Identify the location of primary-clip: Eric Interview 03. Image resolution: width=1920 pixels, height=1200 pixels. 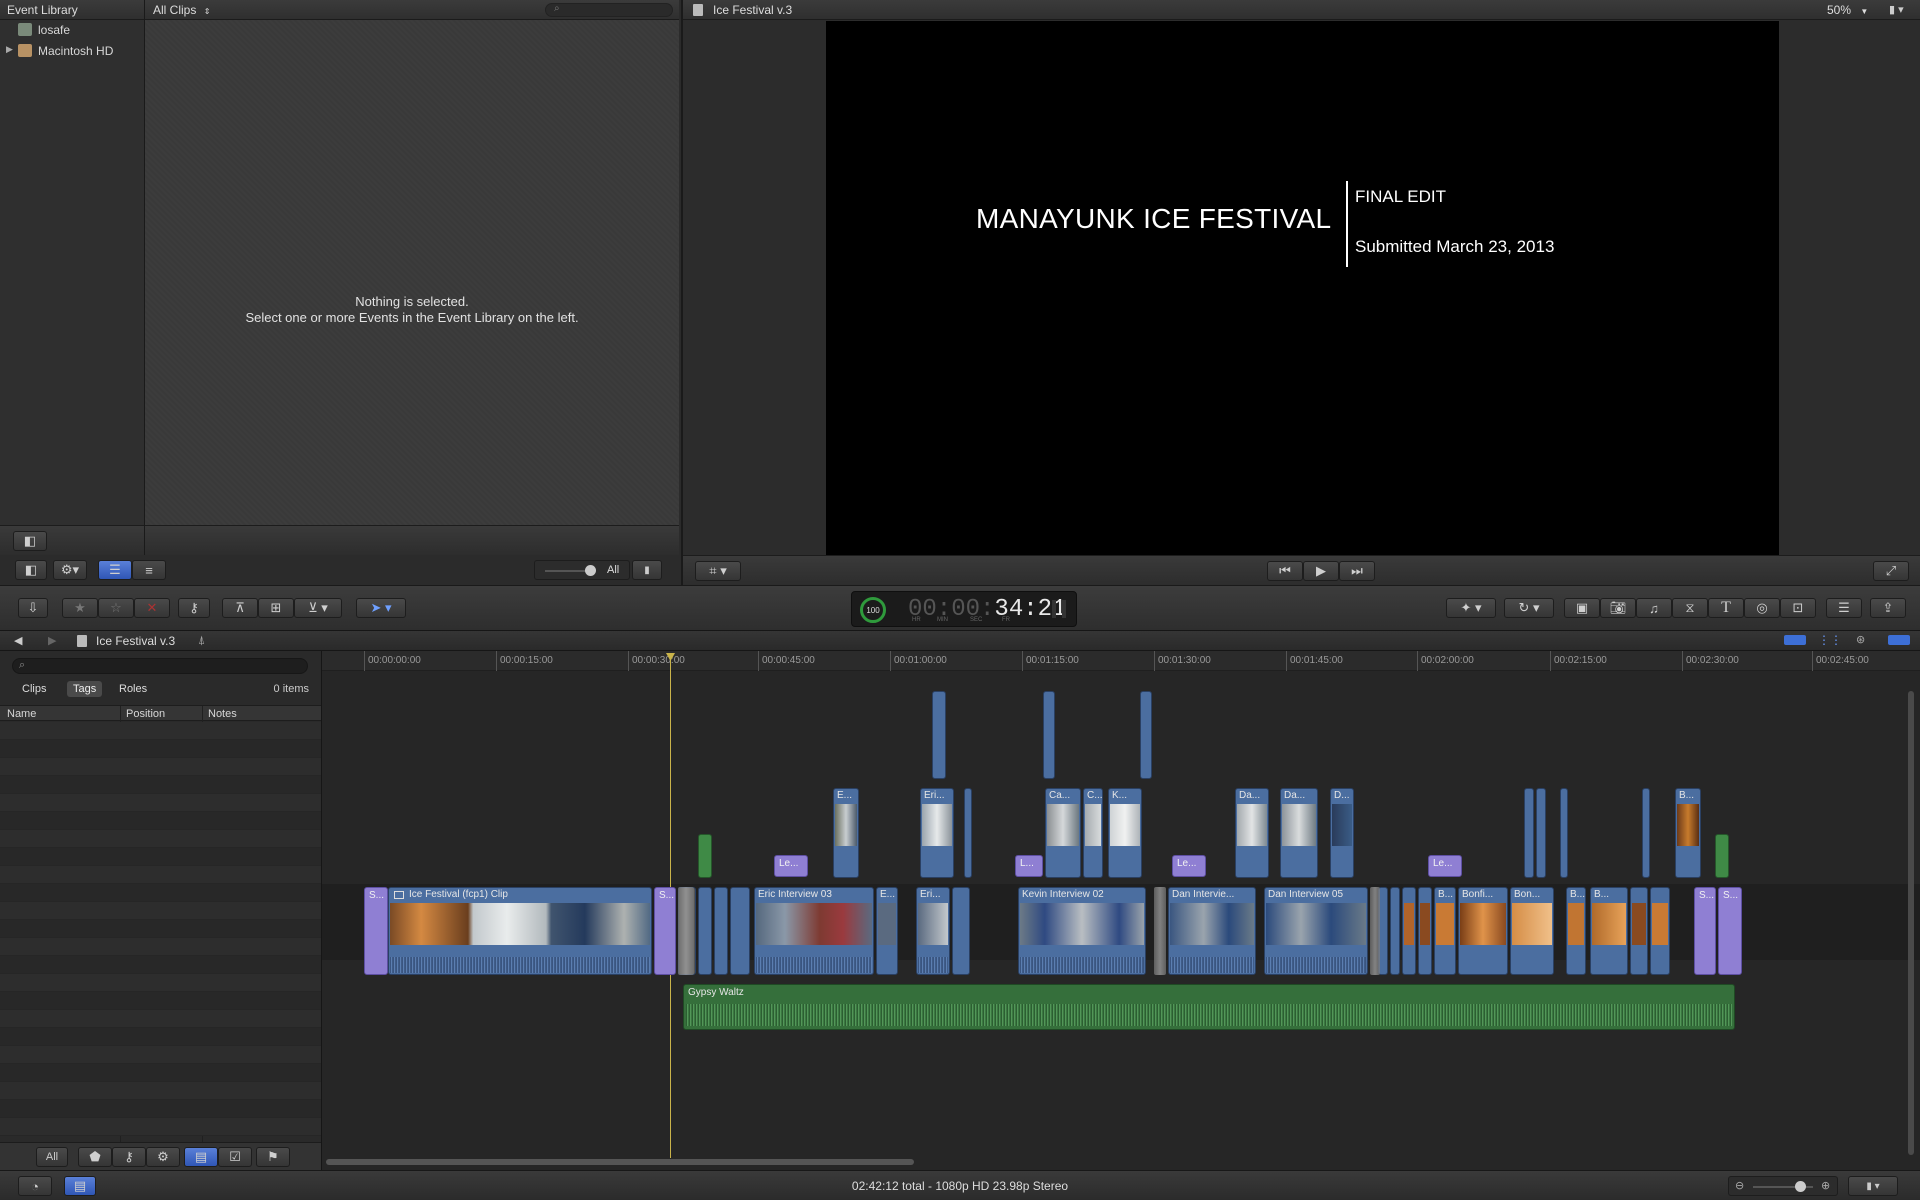
(814, 931).